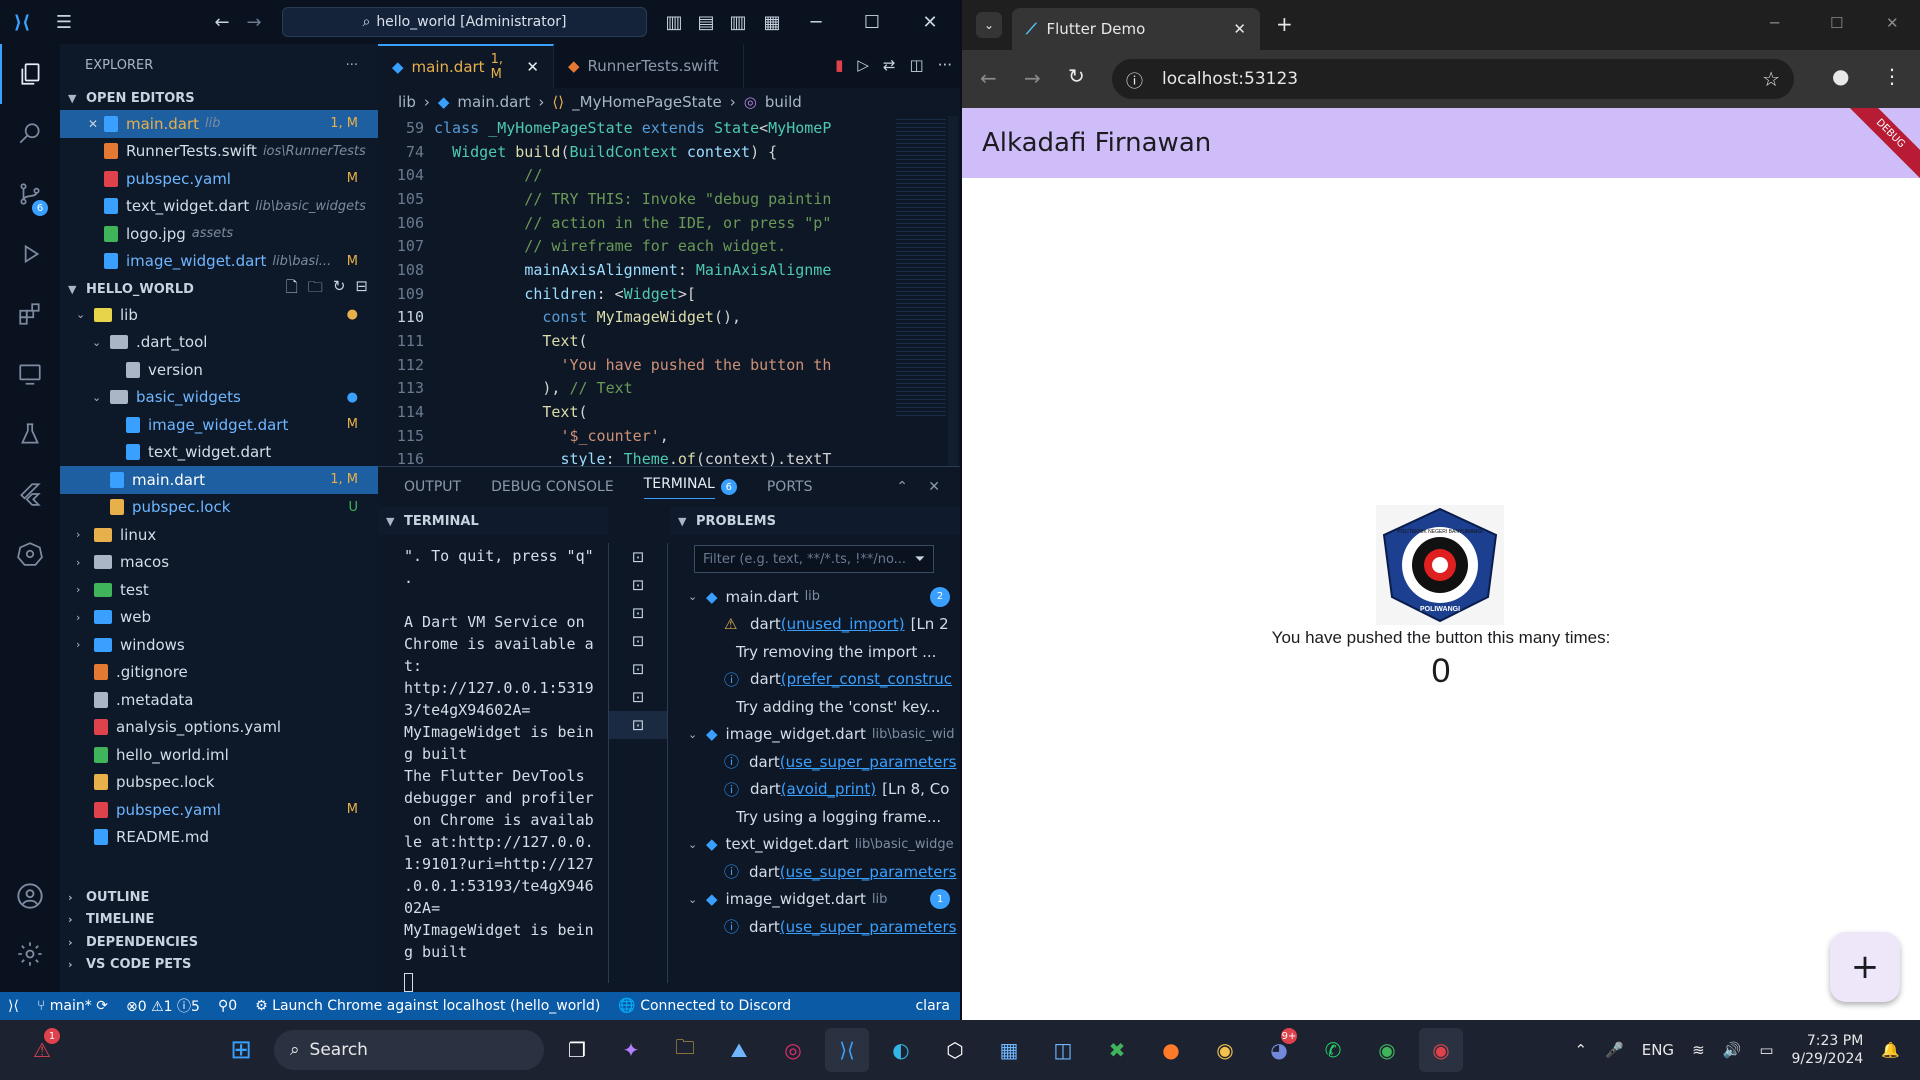 The height and width of the screenshot is (1080, 1920). I want to click on source-control-icon: 6, so click(30, 194).